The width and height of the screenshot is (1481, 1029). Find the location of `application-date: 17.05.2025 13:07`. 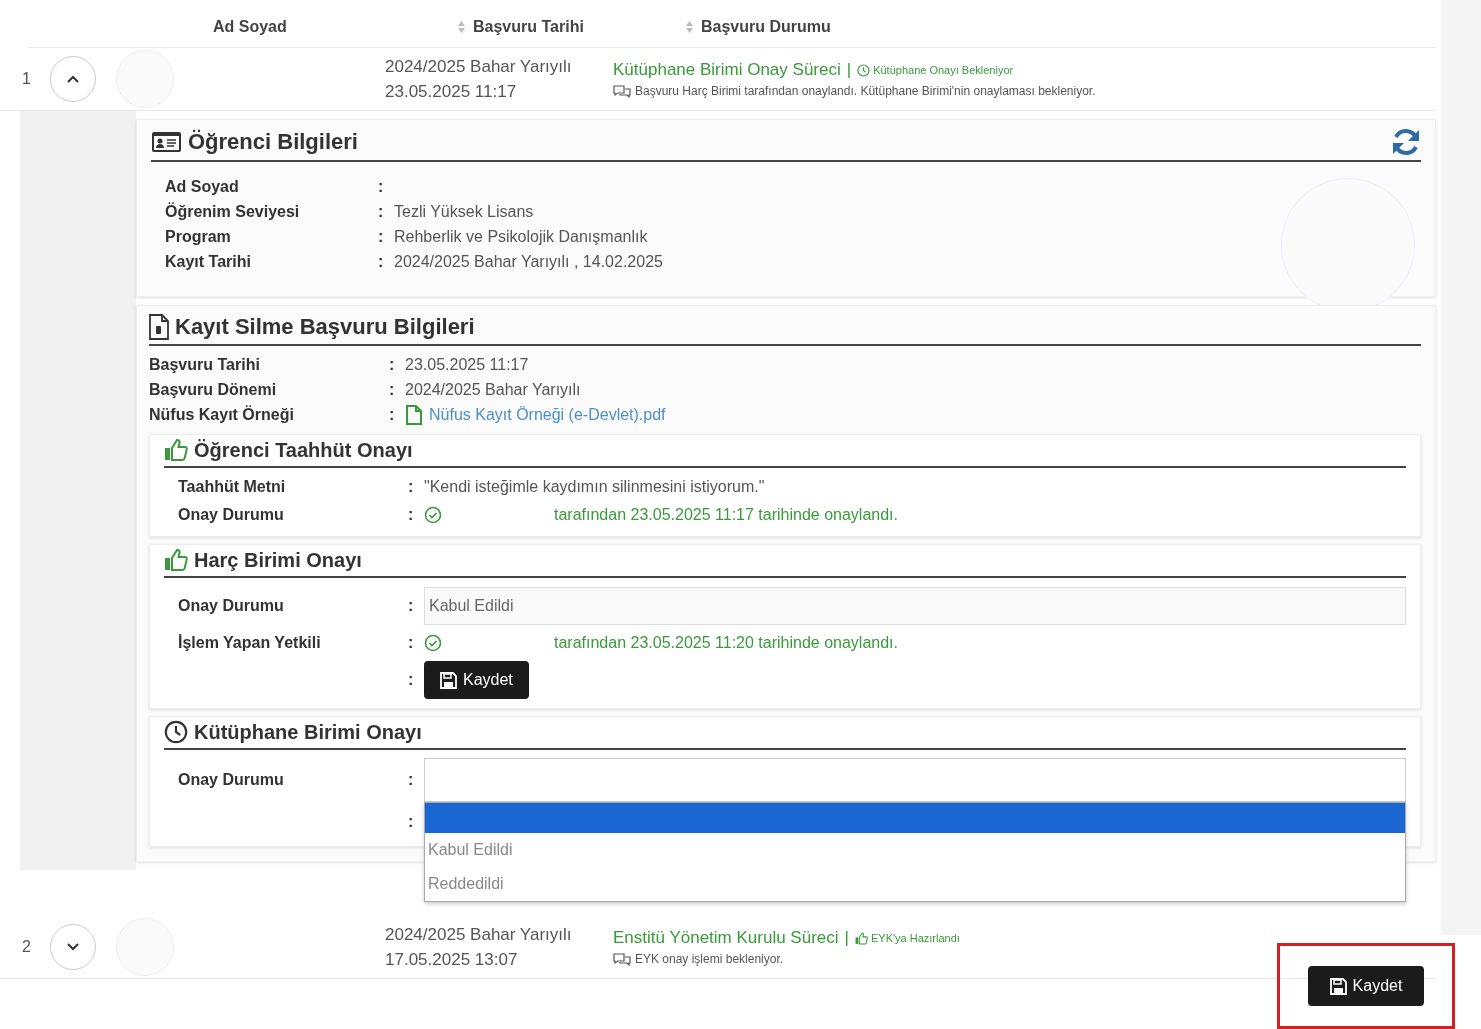

application-date: 17.05.2025 13:07 is located at coordinates (452, 960).